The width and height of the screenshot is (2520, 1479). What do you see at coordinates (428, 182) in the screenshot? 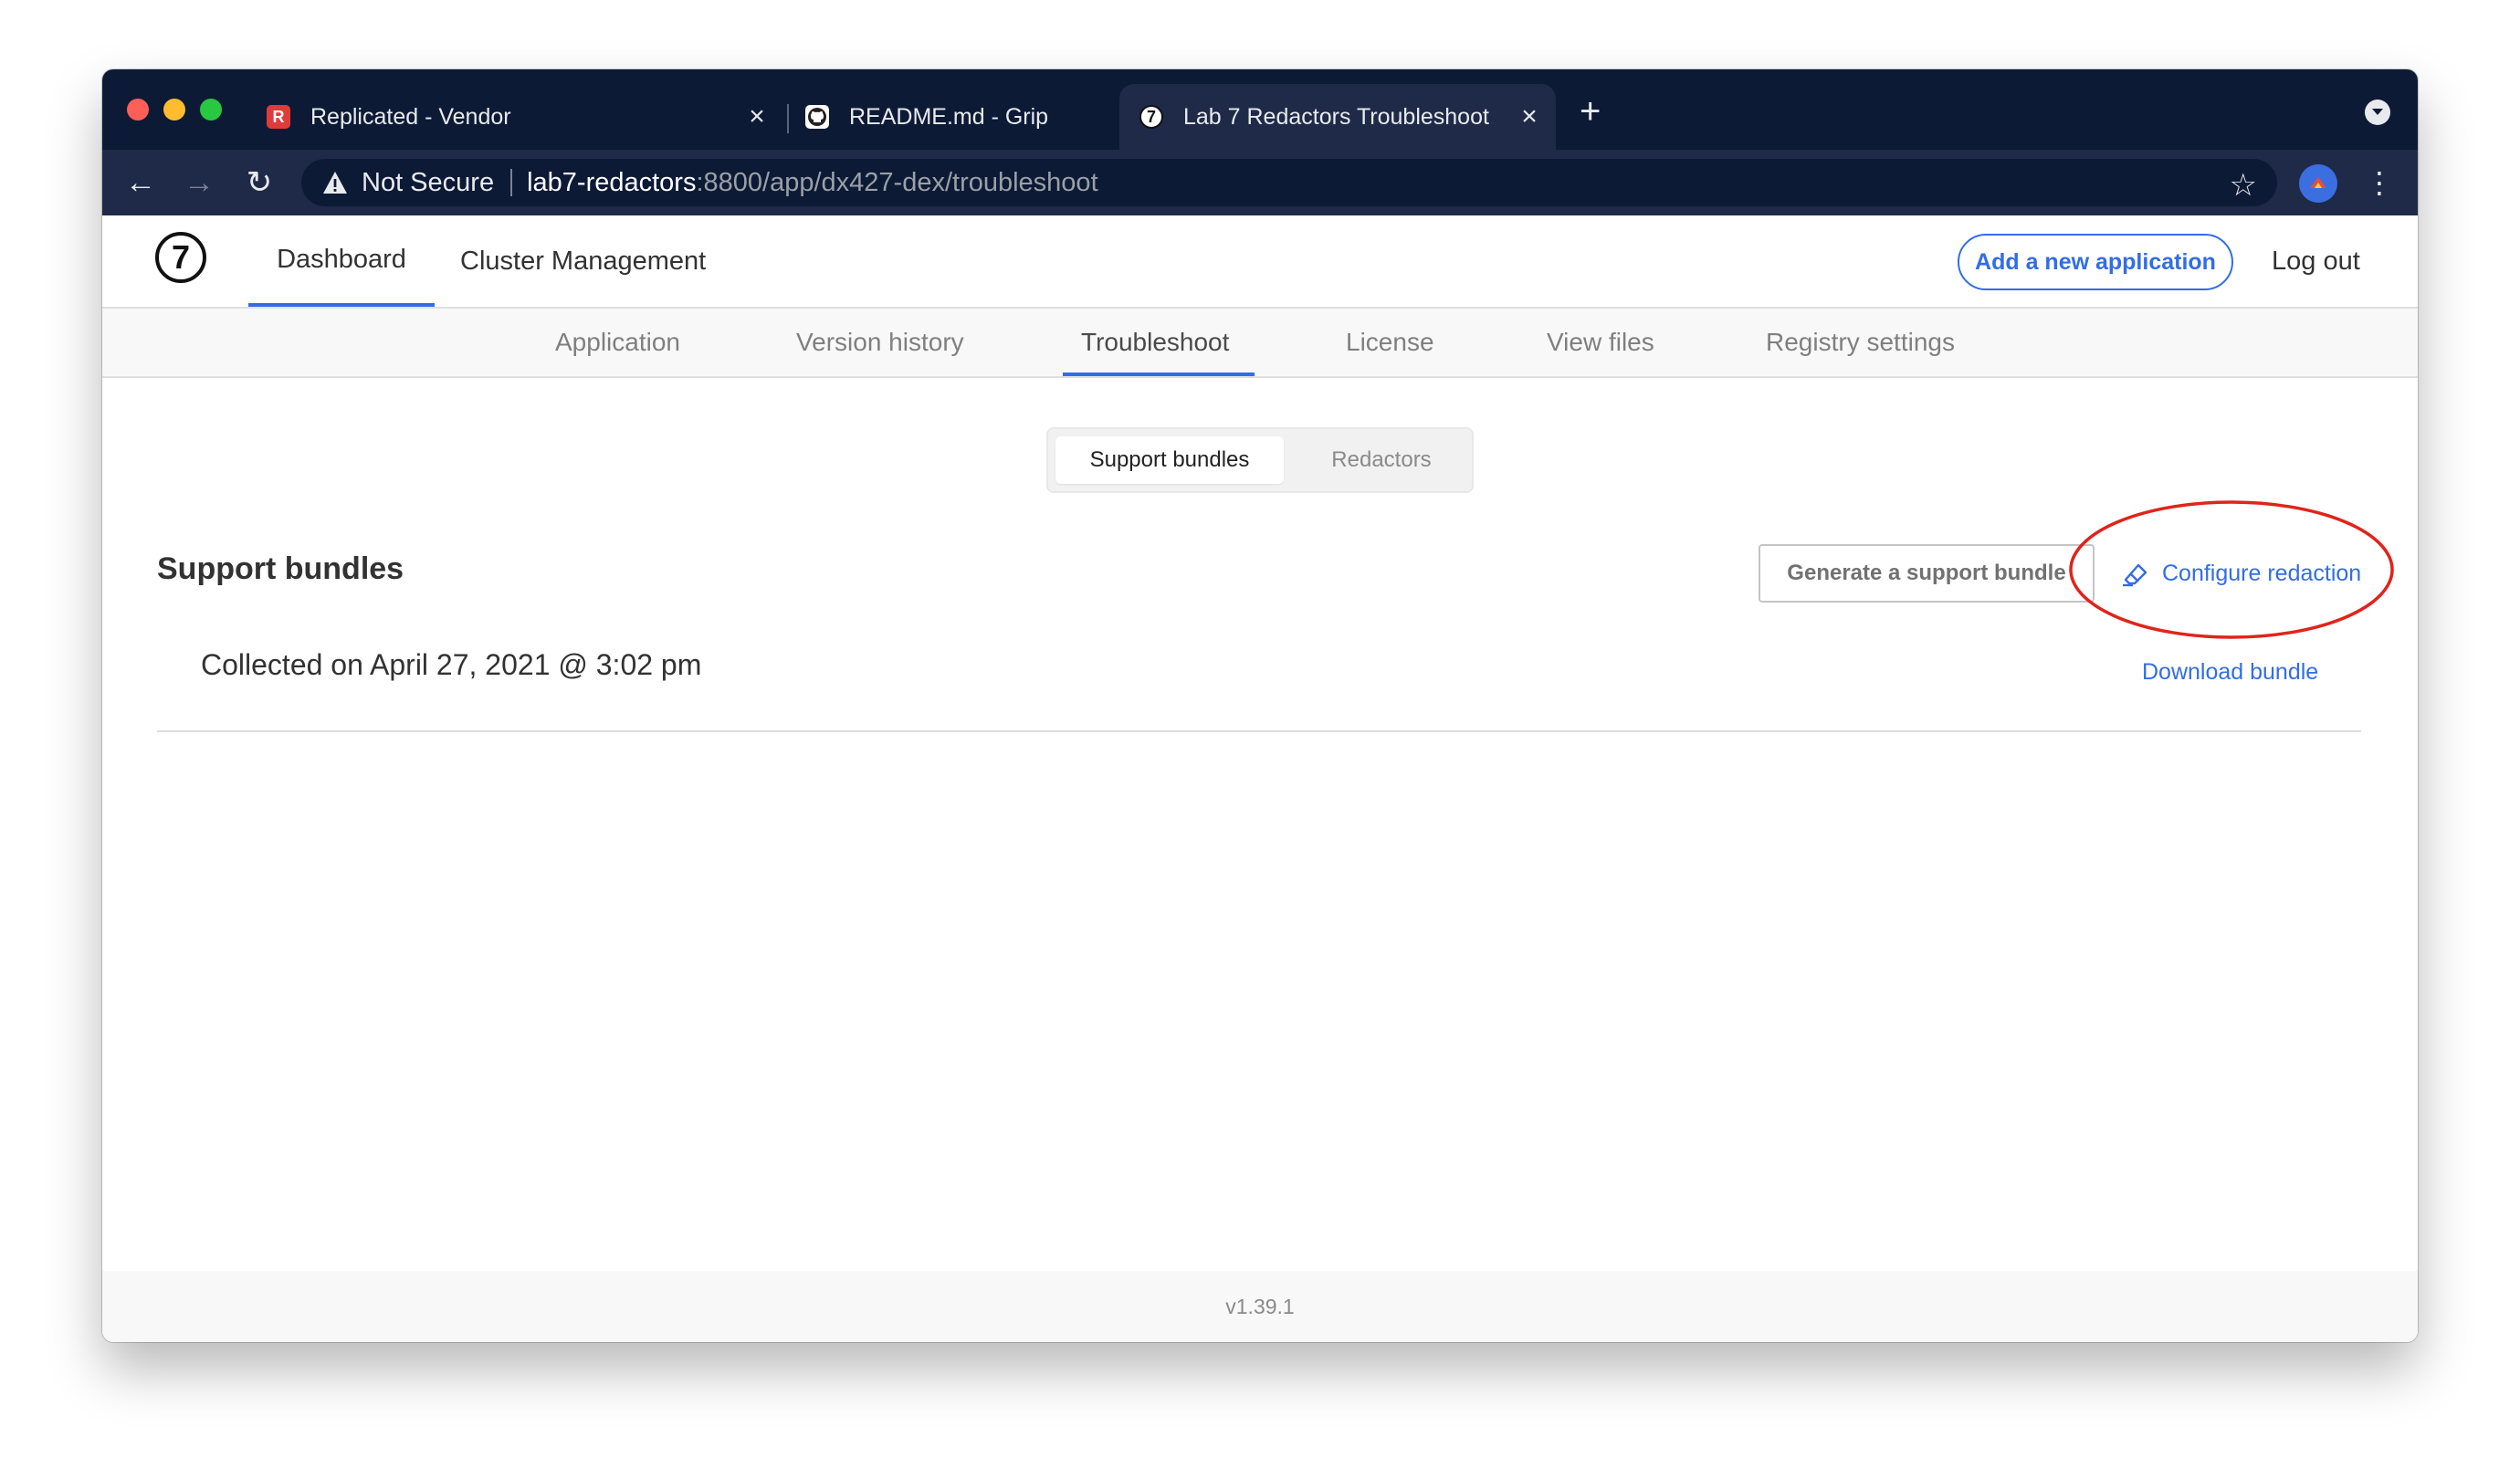
I see `security-label: Not Secure` at bounding box center [428, 182].